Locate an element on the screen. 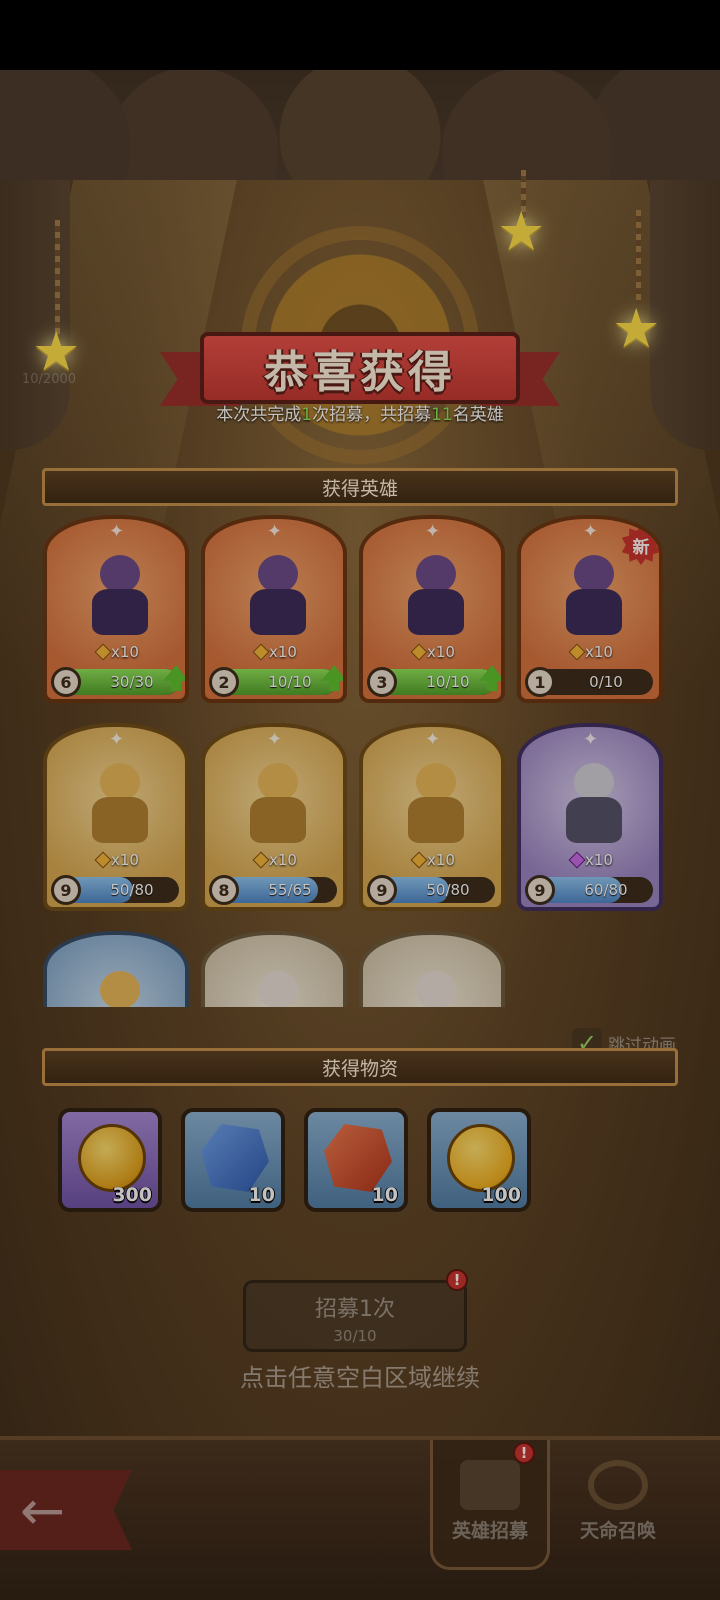 Image resolution: width=720 pixels, height=1600 pixels. hero-card: ✦ x10 10/10 2 is located at coordinates (274, 609).